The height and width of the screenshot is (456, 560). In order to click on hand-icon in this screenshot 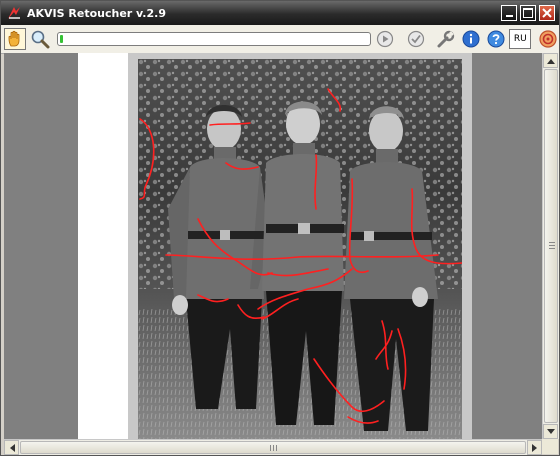, I will do `click(14, 38)`.